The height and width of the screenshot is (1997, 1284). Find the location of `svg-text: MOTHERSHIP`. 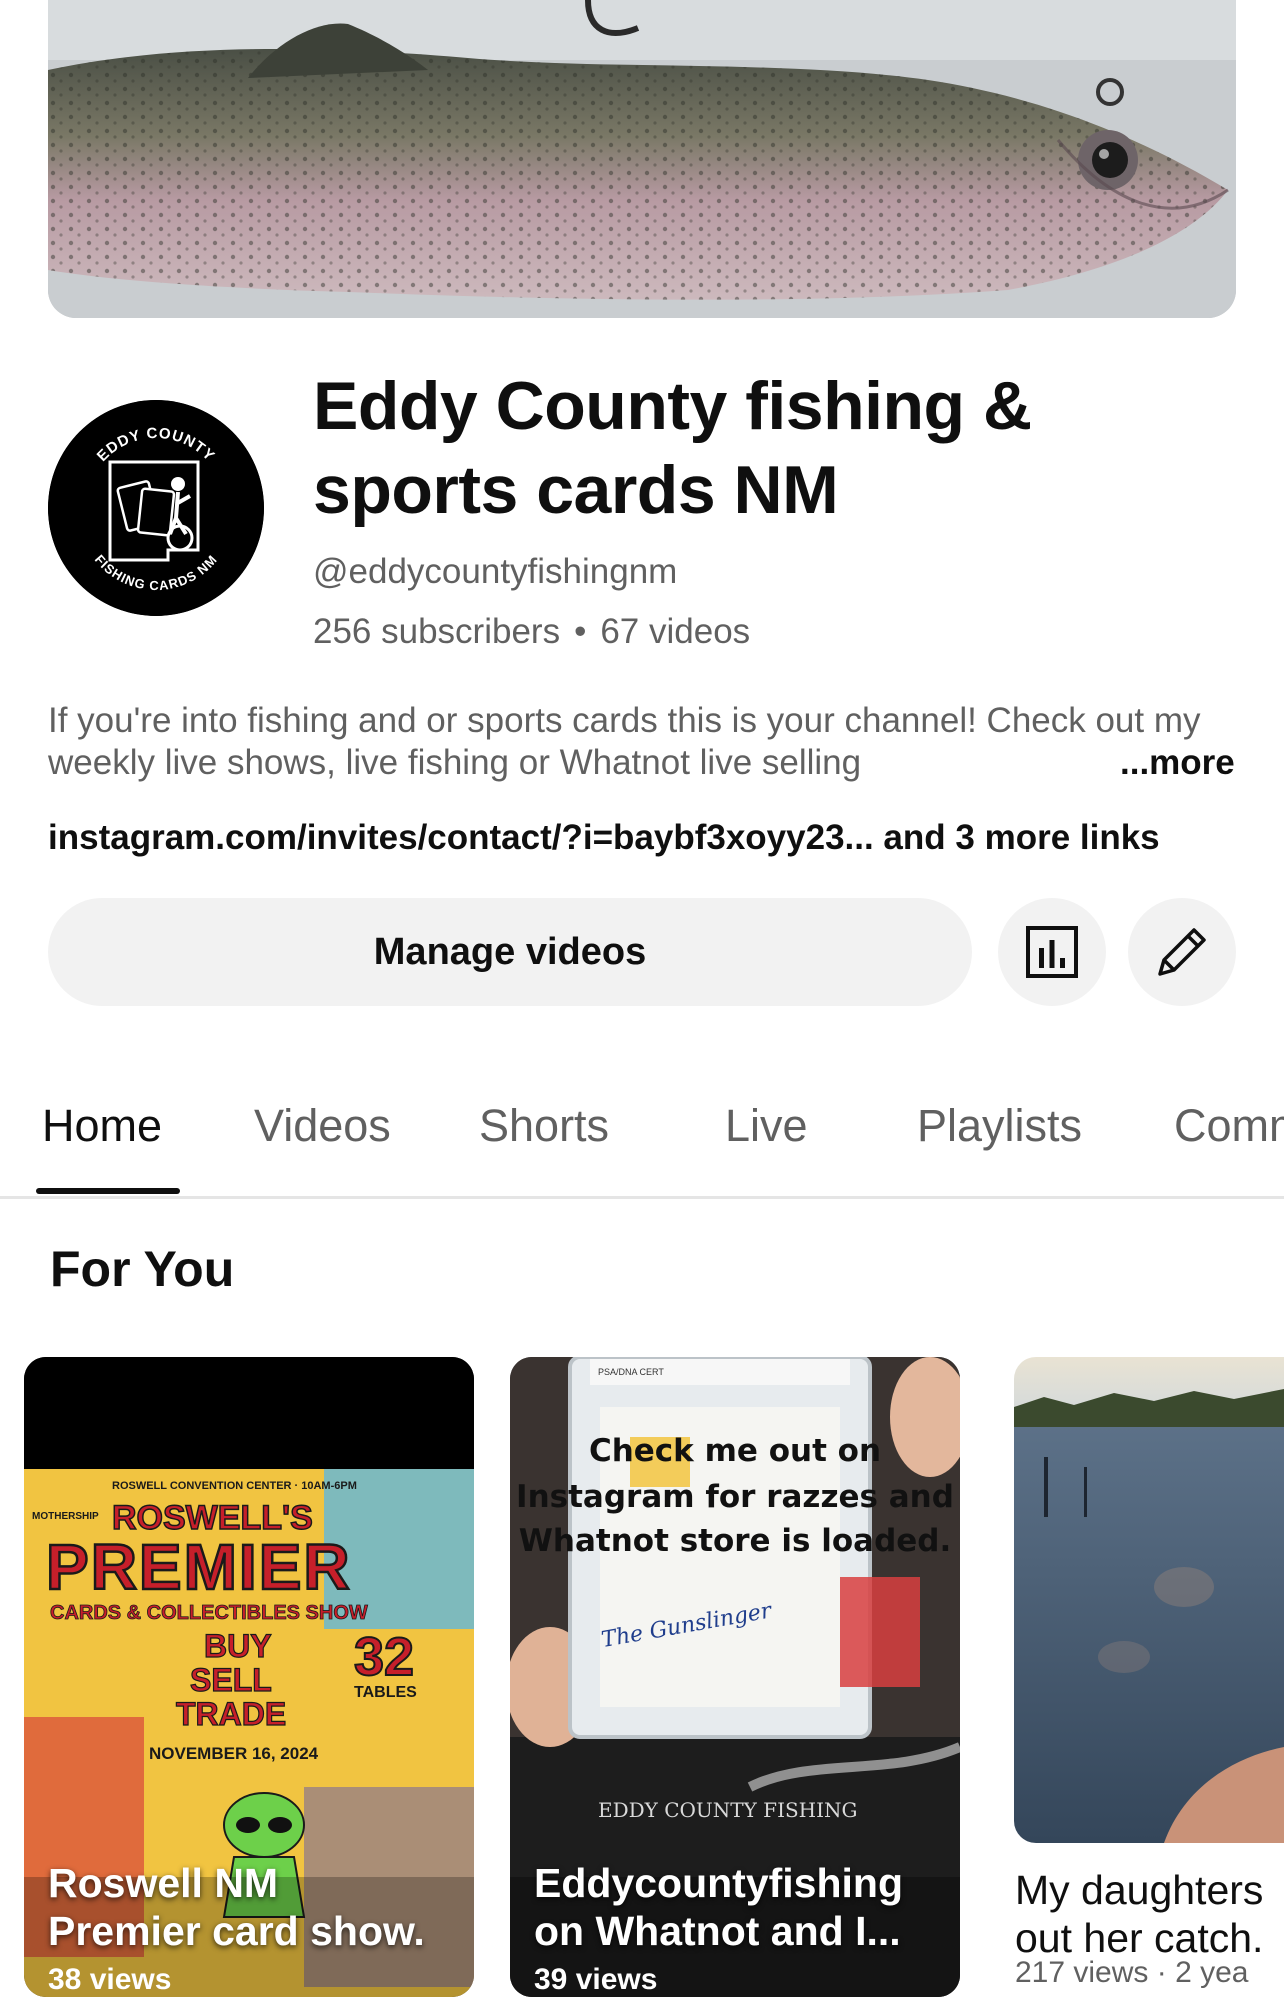

svg-text: MOTHERSHIP is located at coordinates (65, 1516).